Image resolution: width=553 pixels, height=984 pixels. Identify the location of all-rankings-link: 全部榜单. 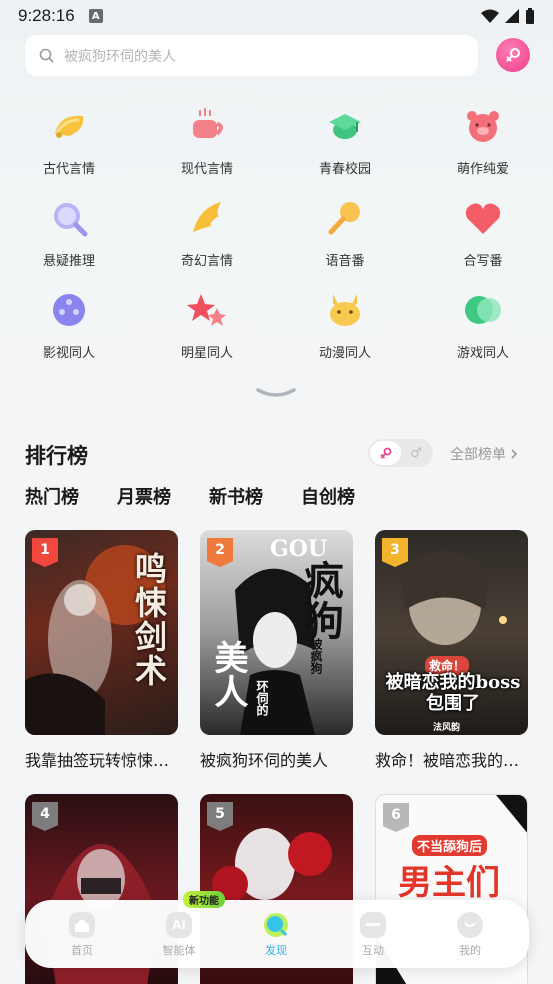
(484, 454).